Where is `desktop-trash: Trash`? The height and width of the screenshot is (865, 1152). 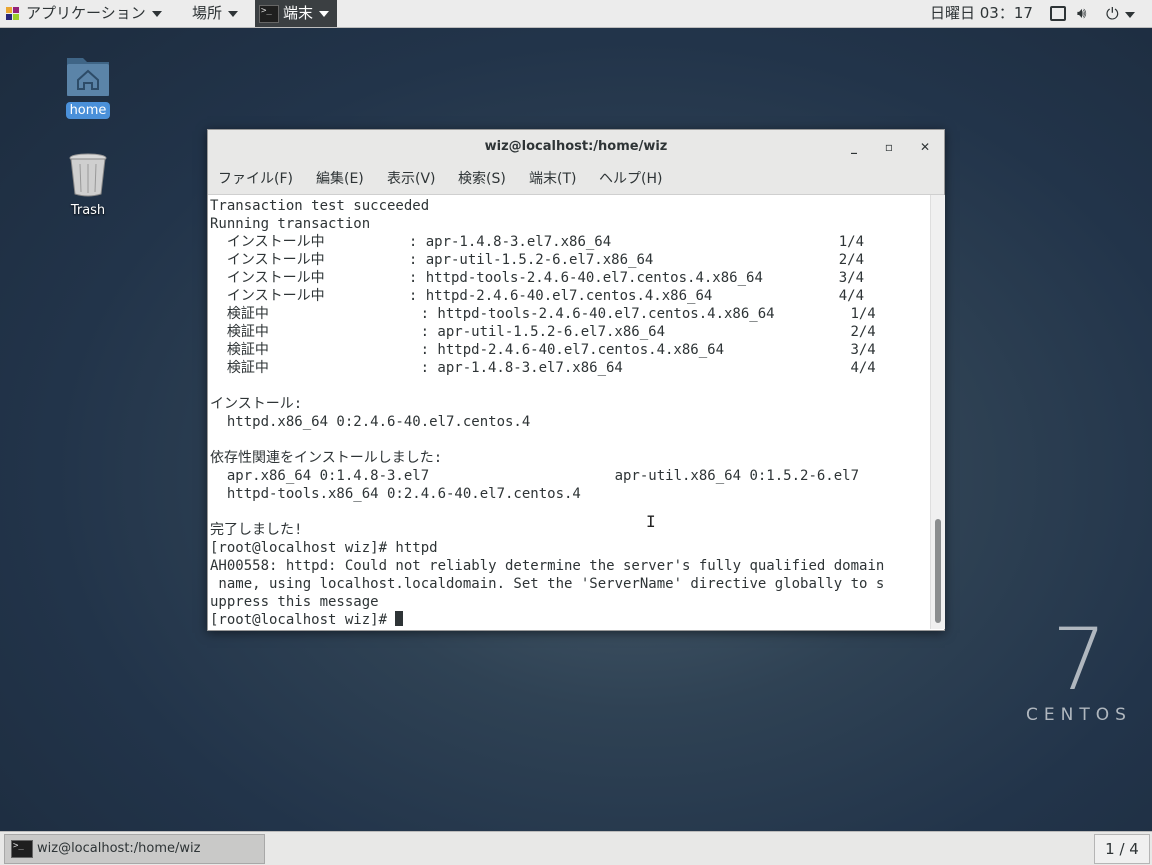
desktop-trash: Trash is located at coordinates (88, 185).